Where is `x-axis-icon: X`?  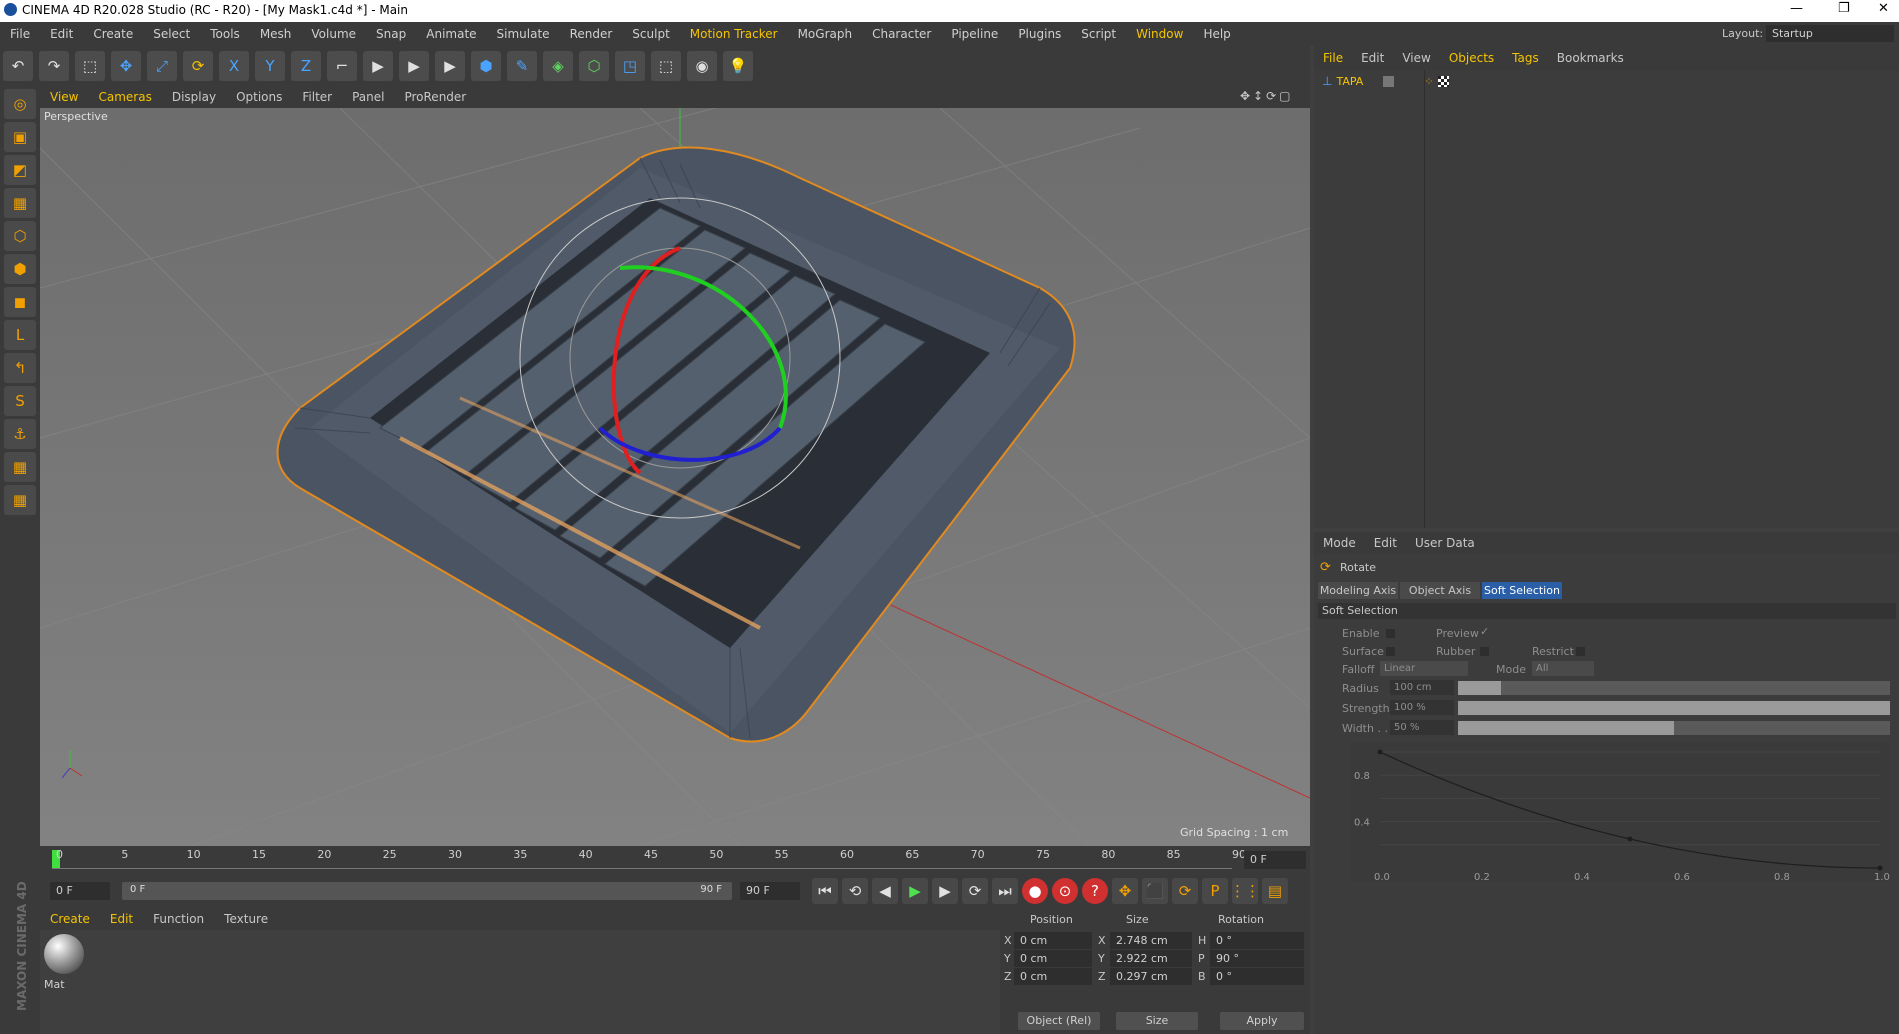 x-axis-icon: X is located at coordinates (234, 66).